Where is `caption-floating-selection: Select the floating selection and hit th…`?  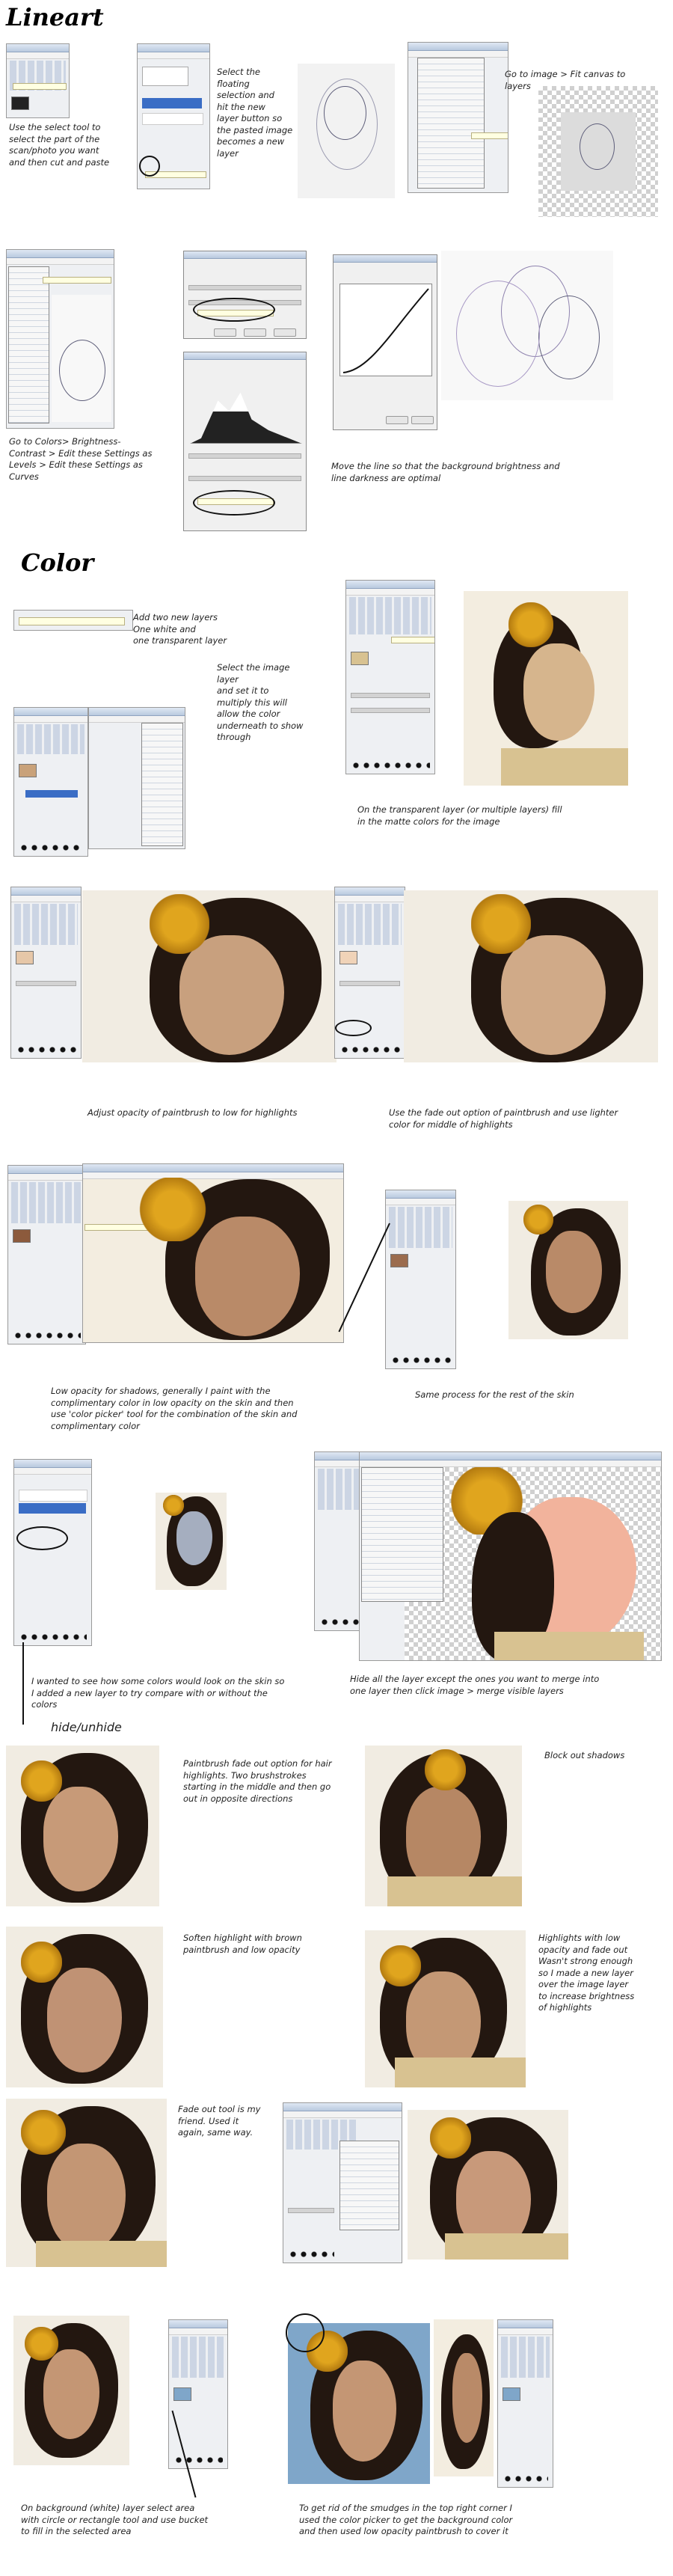 caption-floating-selection: Select the floating selection and hit th… is located at coordinates (255, 113).